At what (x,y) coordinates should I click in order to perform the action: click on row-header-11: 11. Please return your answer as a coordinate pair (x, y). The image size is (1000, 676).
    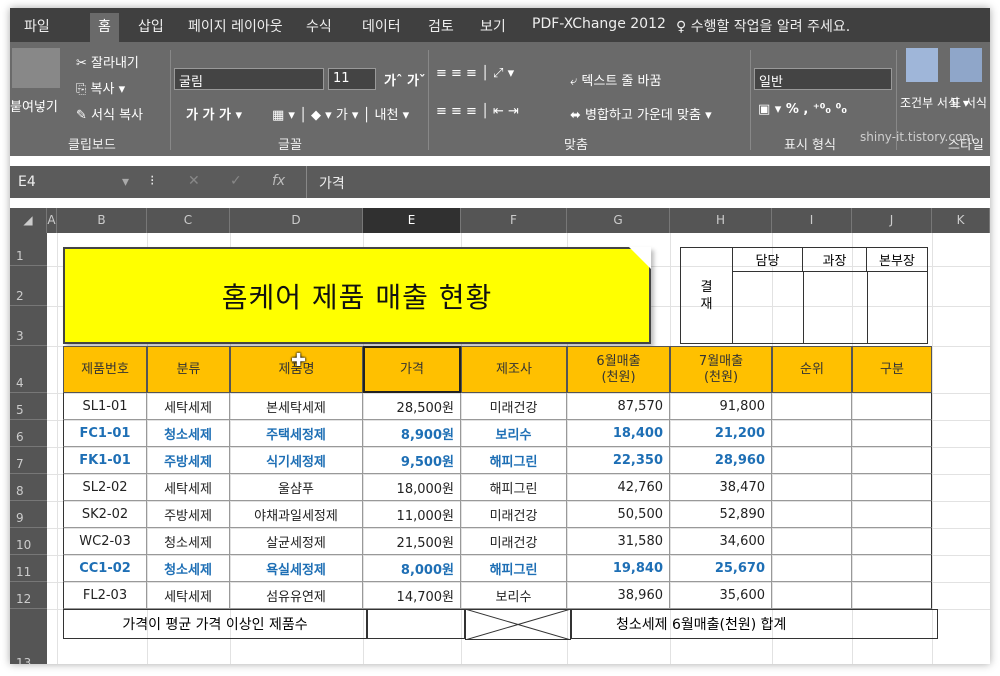
    Looking at the image, I should click on (28, 568).